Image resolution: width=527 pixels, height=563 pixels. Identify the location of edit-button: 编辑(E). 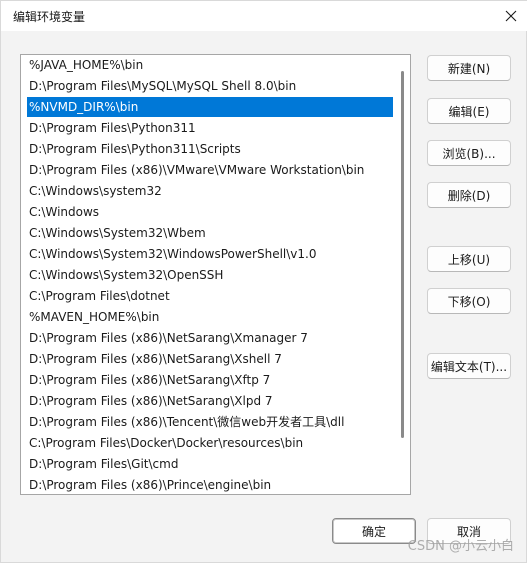
(469, 111).